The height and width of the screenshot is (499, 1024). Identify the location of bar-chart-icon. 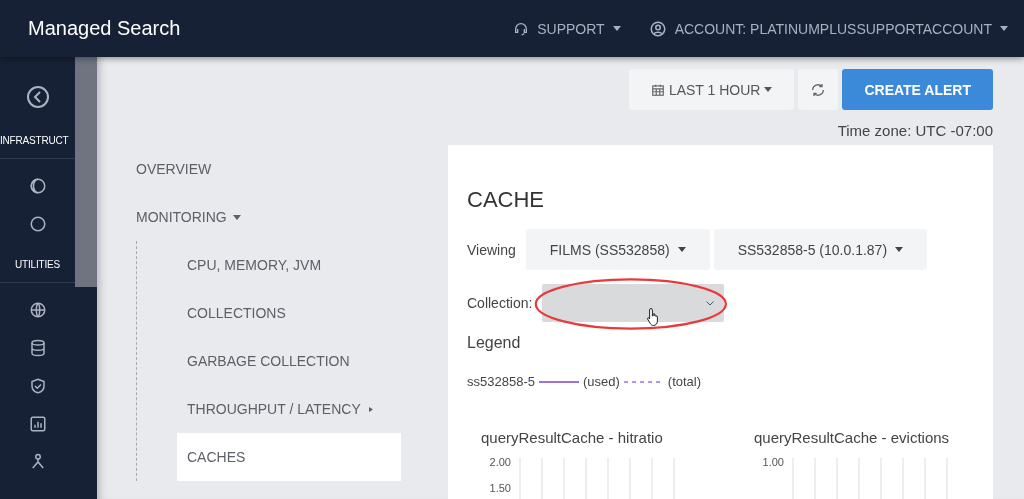
(37, 424).